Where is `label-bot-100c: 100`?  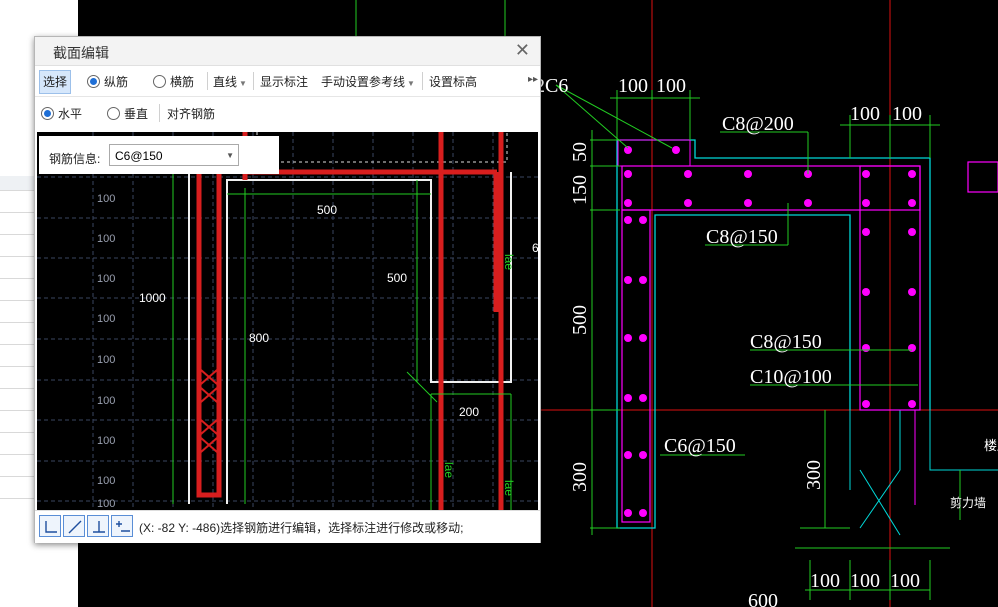 label-bot-100c: 100 is located at coordinates (905, 581).